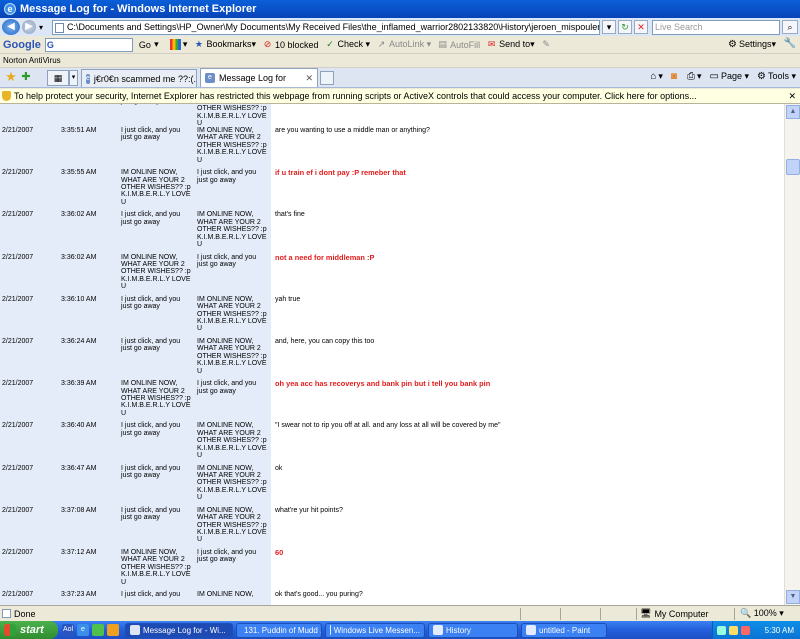 Image resolution: width=800 pixels, height=639 pixels. Describe the element at coordinates (732, 44) in the screenshot. I see `gear-icon: ⚙` at that location.